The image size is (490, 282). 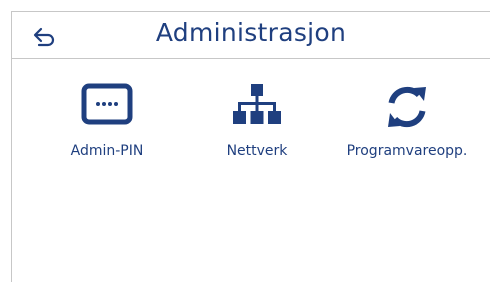 What do you see at coordinates (407, 107) in the screenshot?
I see `sync-icon` at bounding box center [407, 107].